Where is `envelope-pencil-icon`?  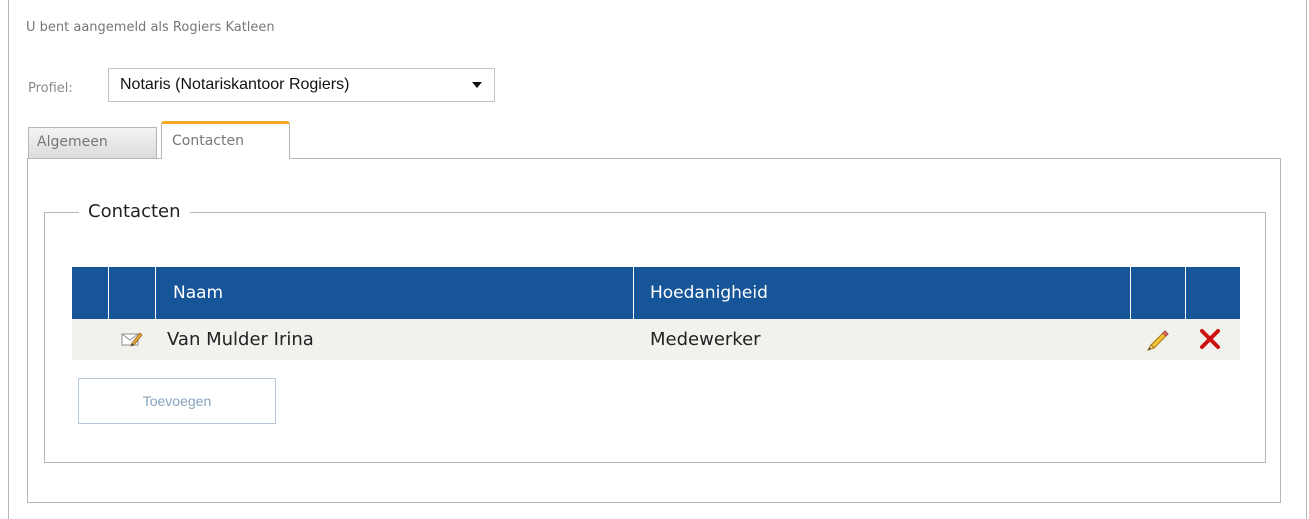
envelope-pencil-icon is located at coordinates (132, 339).